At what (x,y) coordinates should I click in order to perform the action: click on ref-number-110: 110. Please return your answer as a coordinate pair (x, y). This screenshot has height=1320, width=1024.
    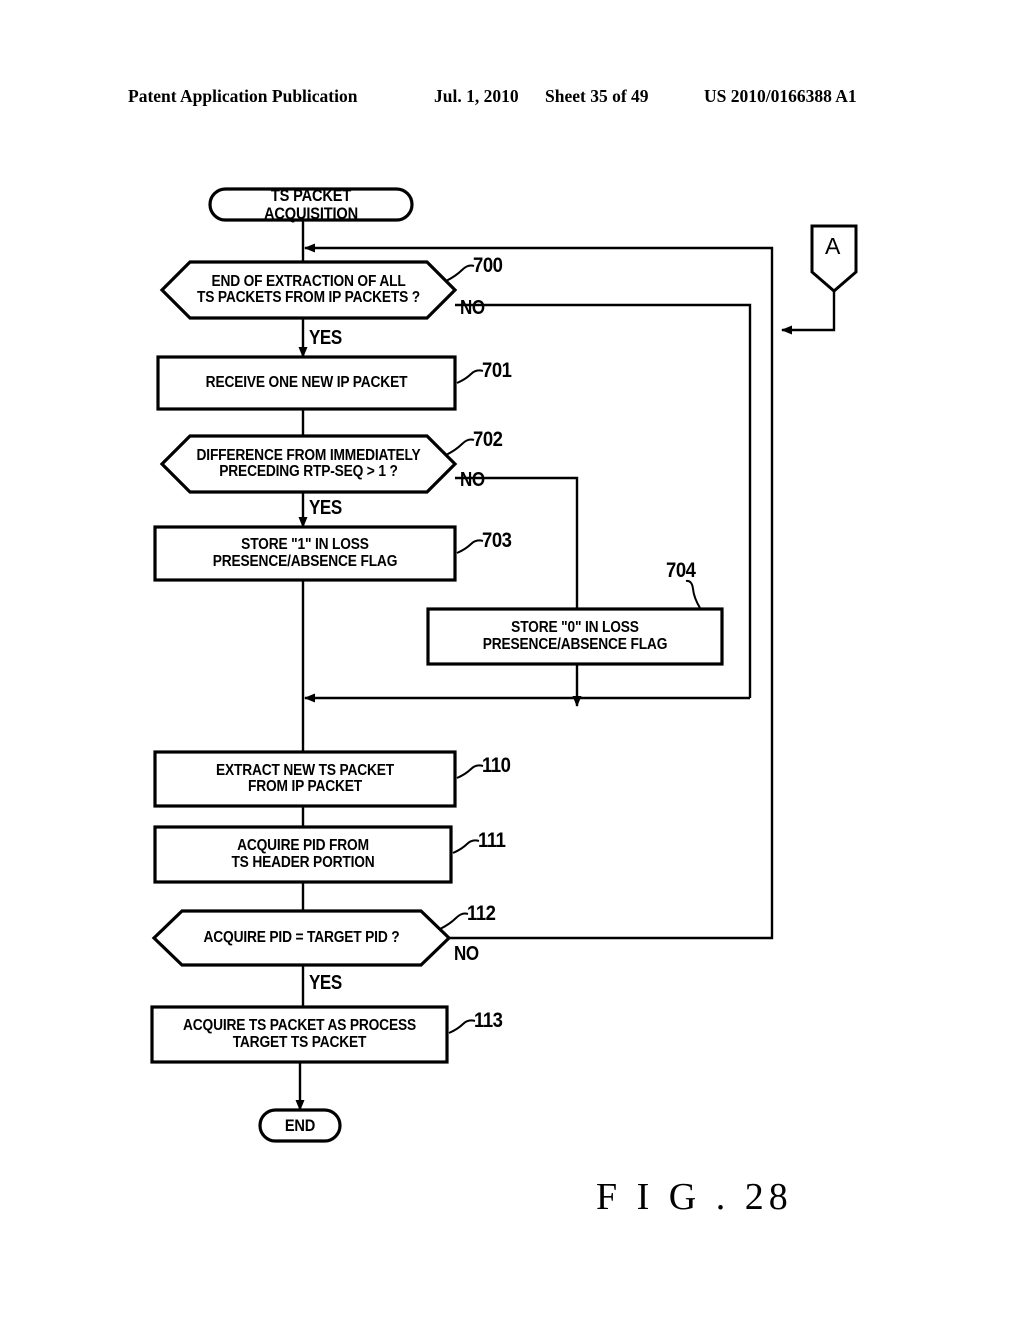
    Looking at the image, I should click on (496, 765).